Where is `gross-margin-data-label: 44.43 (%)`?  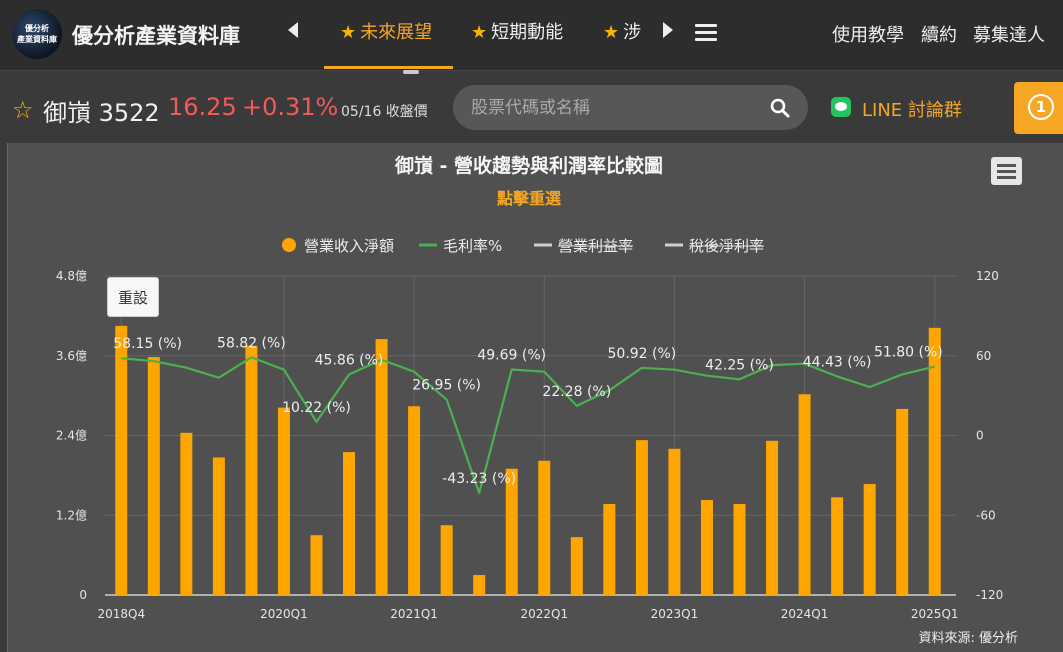
gross-margin-data-label: 44.43 (%) is located at coordinates (837, 362).